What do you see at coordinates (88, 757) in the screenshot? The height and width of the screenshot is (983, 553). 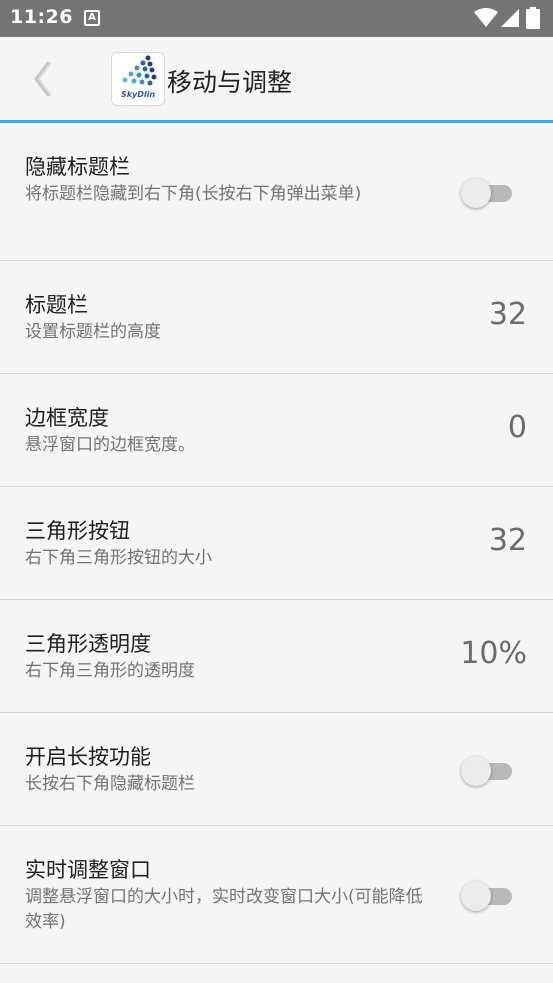 I see `setting-title: 开启长按功能` at bounding box center [88, 757].